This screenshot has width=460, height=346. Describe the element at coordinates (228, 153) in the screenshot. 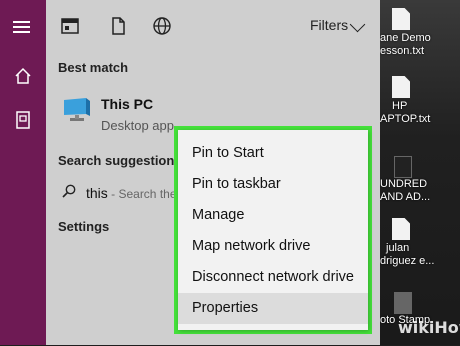

I see `menu-item-label: Pin to Start` at that location.